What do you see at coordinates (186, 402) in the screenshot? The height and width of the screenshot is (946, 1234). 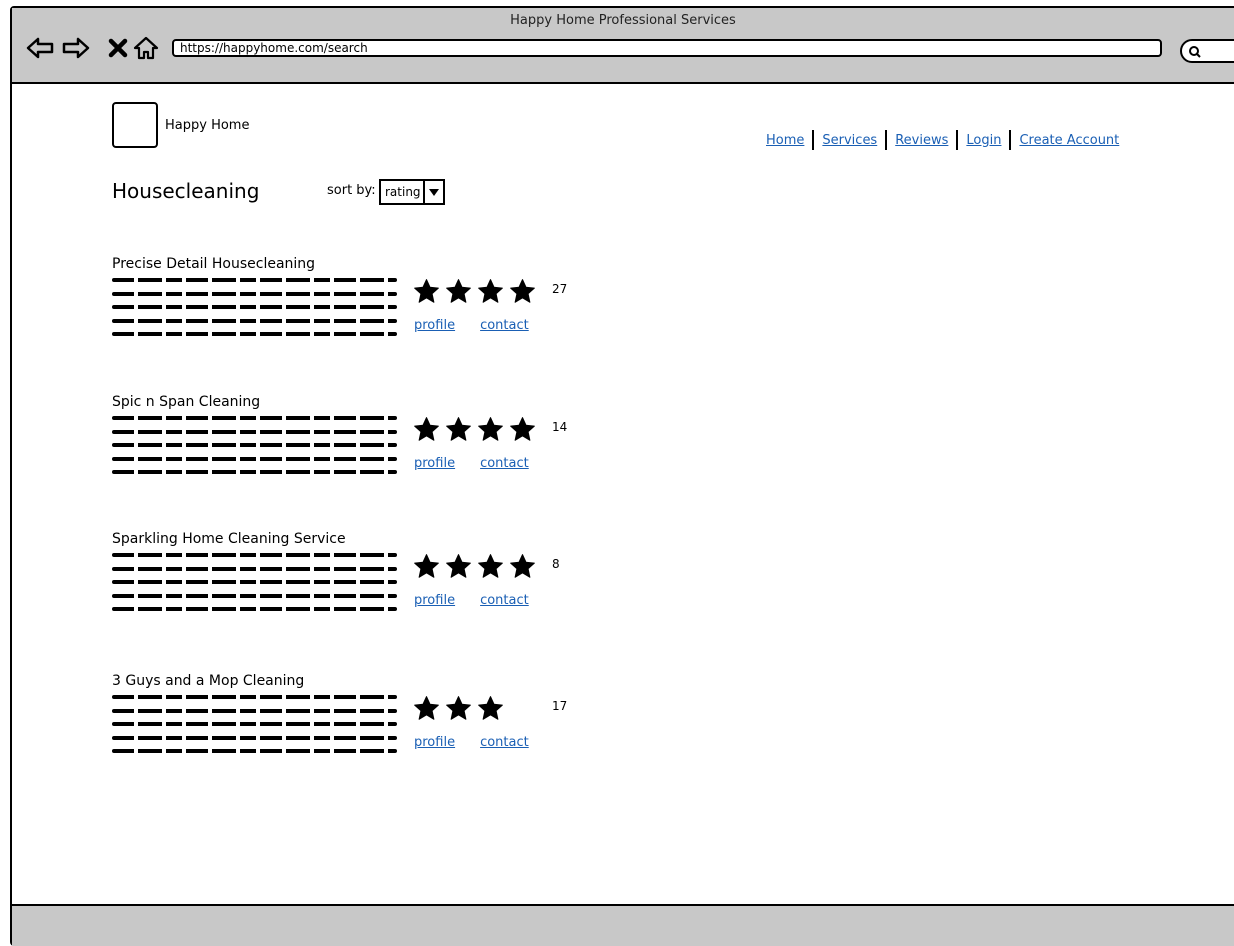 I see `listing-name: Spic n Span Cleaning` at bounding box center [186, 402].